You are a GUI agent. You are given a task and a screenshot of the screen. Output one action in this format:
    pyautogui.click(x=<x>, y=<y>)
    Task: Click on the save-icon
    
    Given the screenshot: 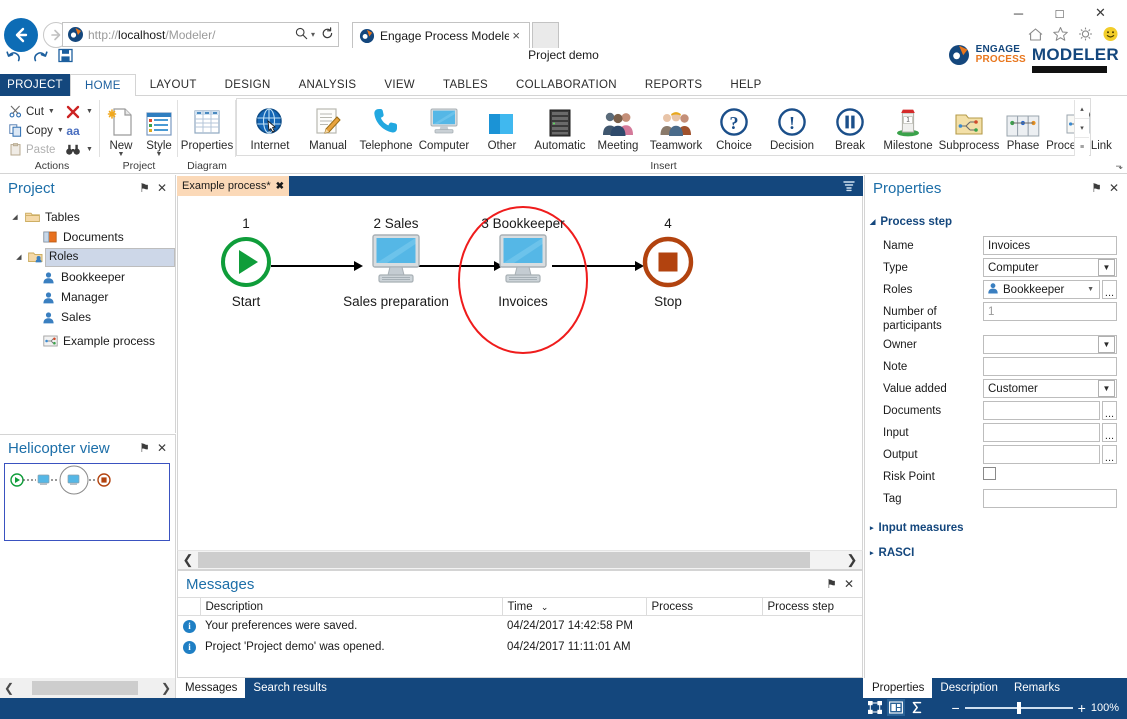 What is the action you would take?
    pyautogui.click(x=65, y=58)
    